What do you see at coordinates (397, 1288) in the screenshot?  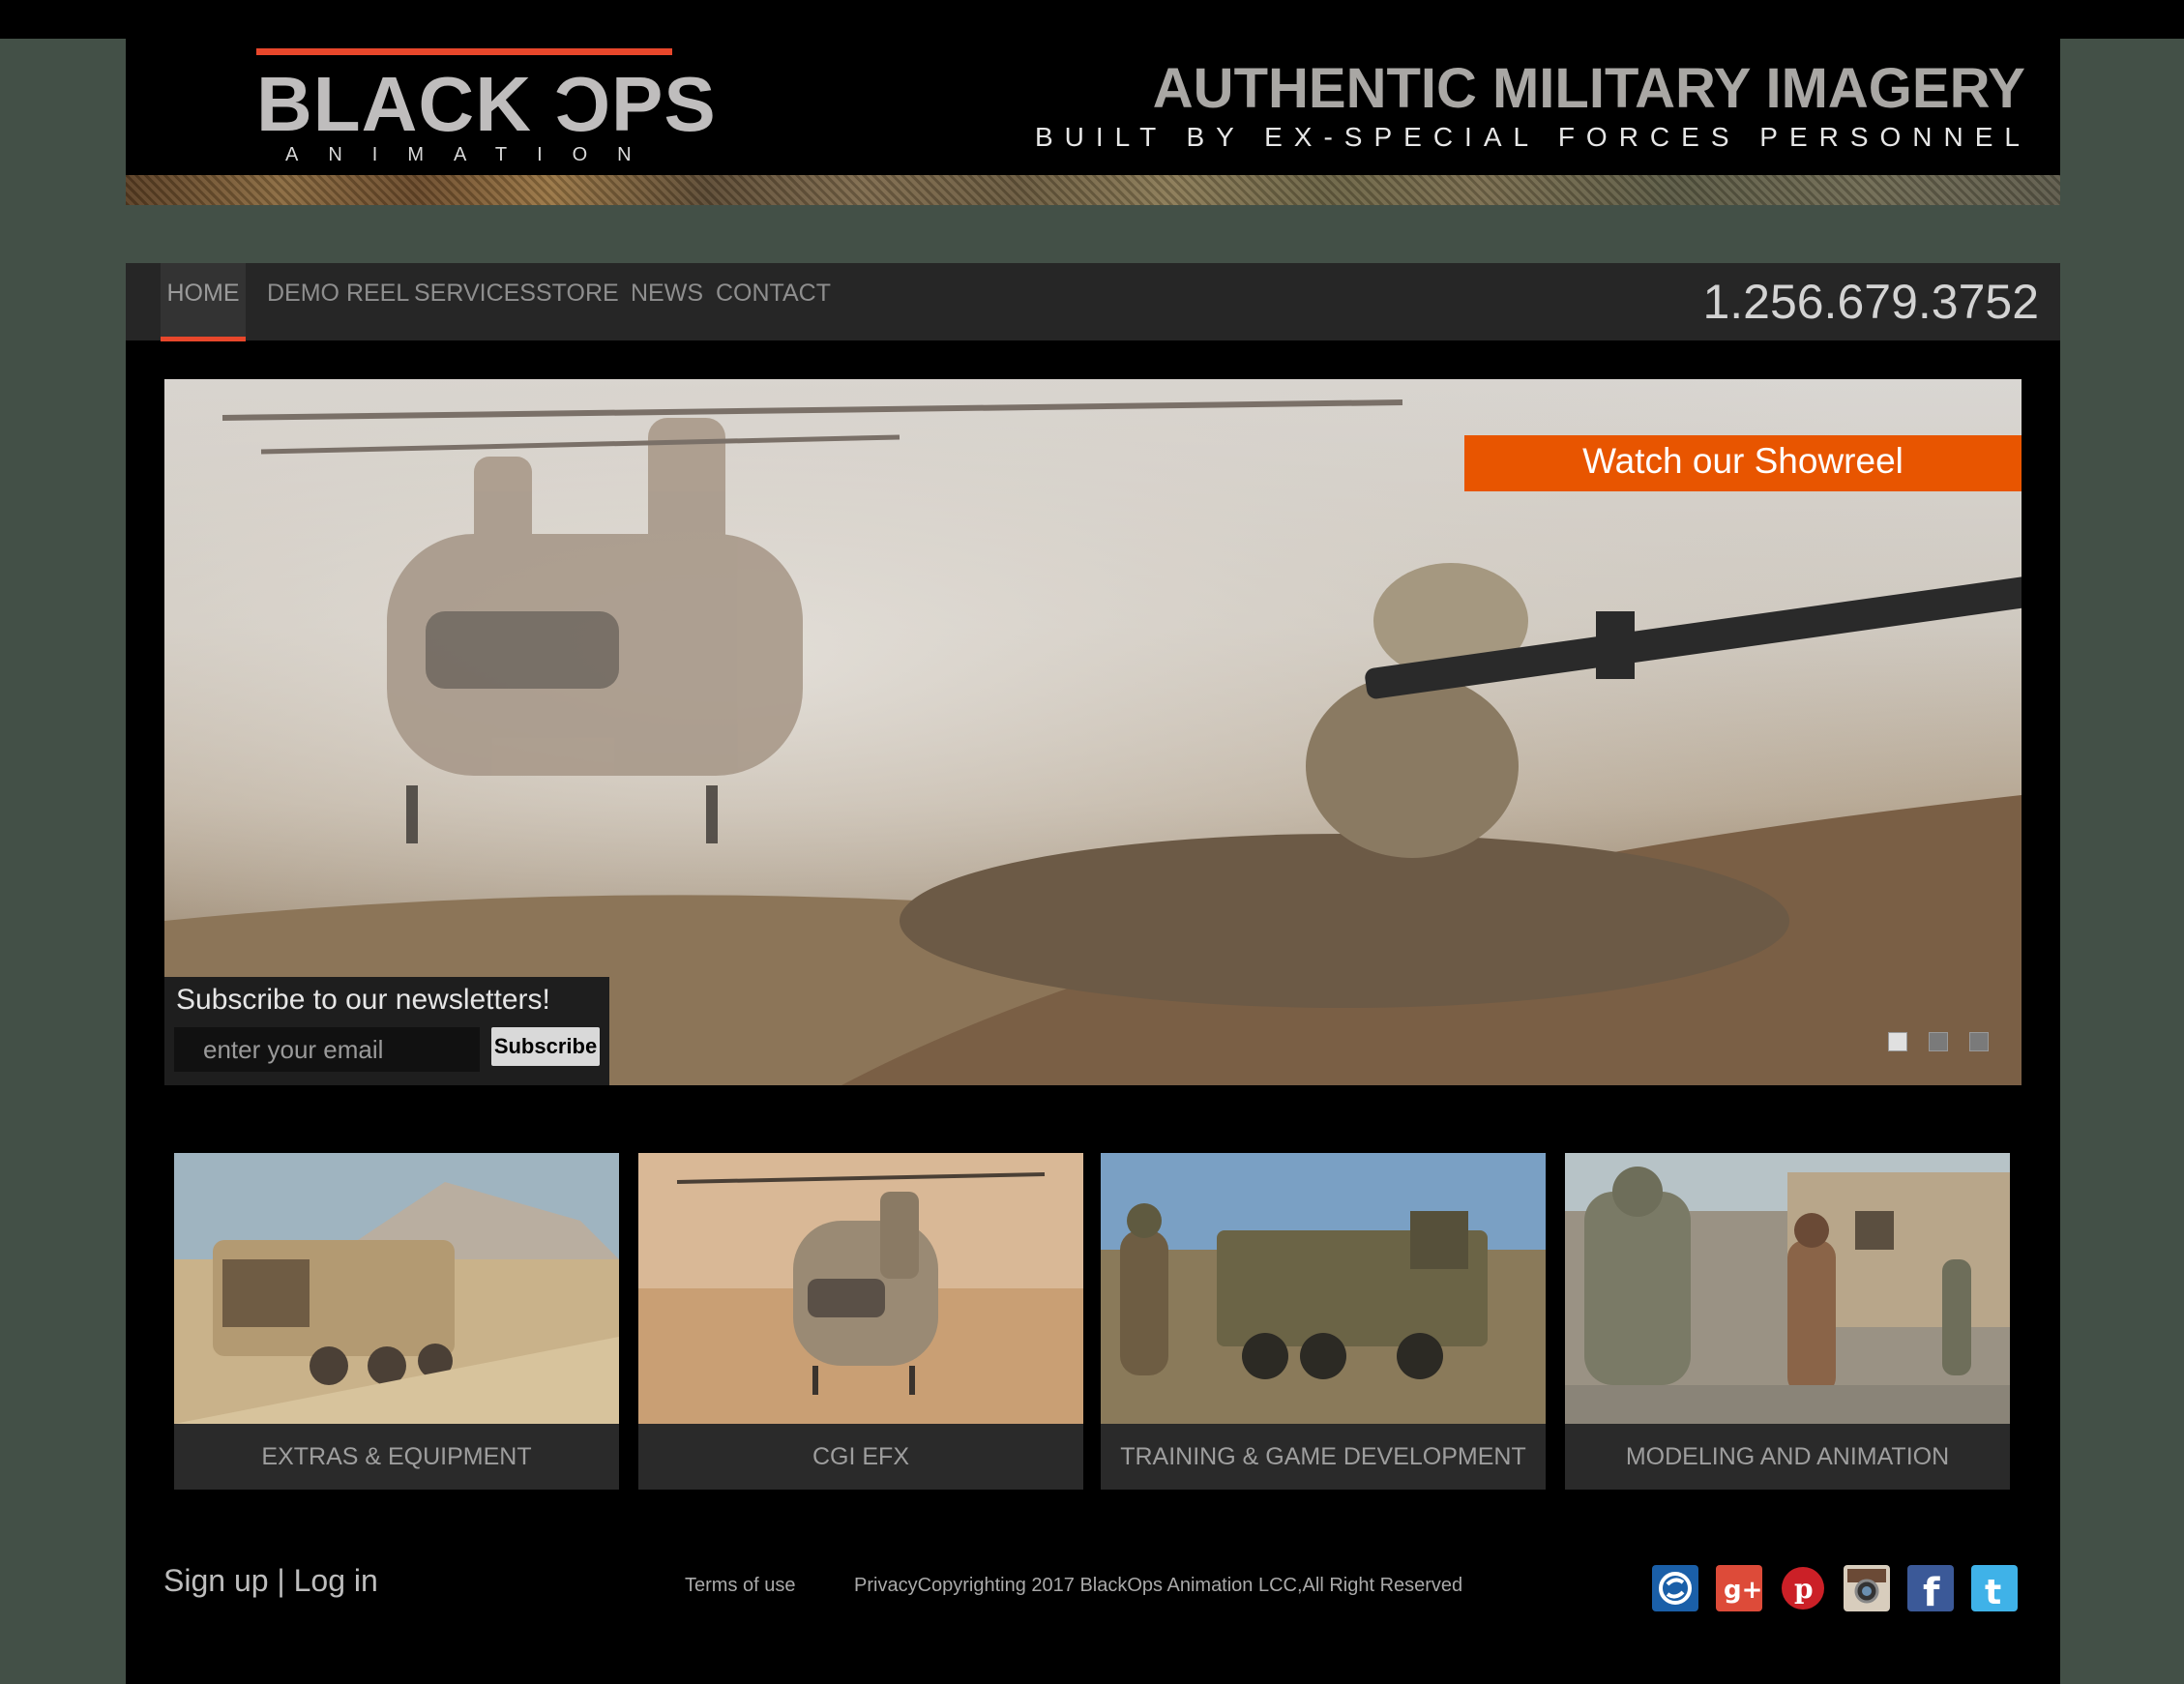 I see `service-image-armored-vehicle` at bounding box center [397, 1288].